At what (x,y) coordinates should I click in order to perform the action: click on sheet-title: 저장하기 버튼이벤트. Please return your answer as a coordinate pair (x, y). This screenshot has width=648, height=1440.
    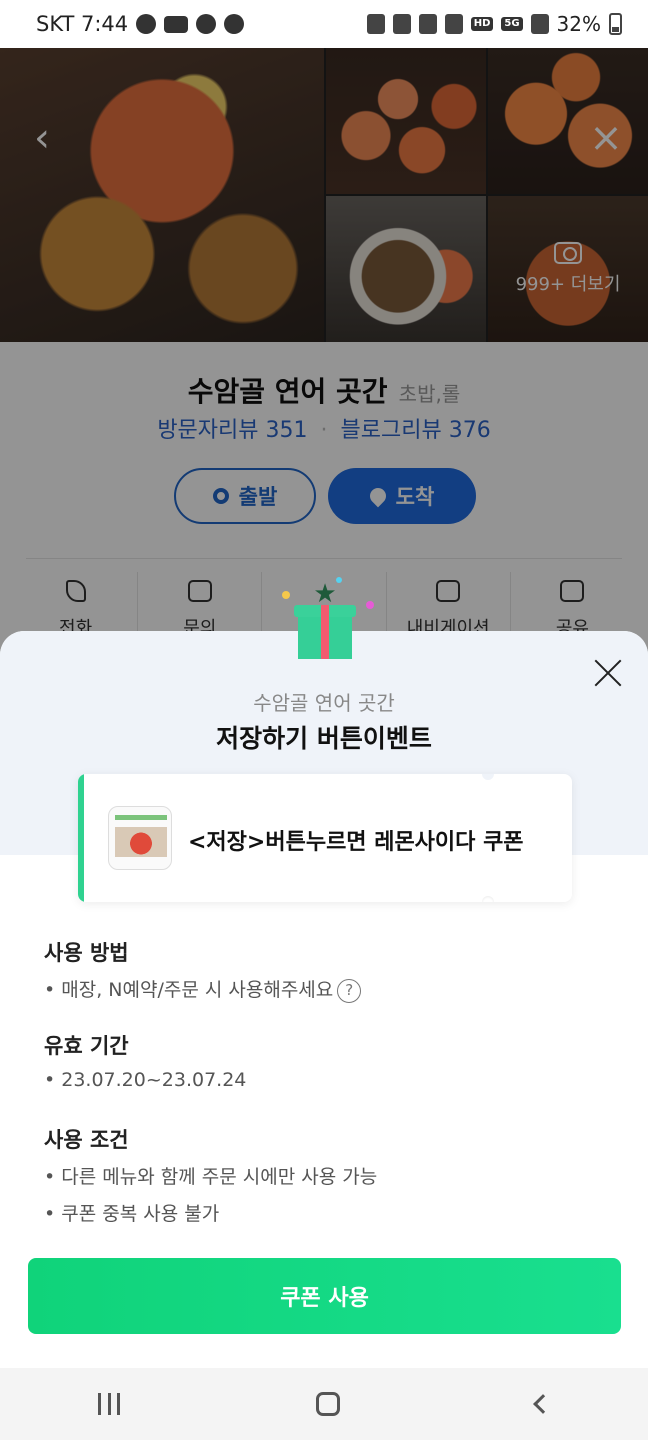
    Looking at the image, I should click on (324, 738).